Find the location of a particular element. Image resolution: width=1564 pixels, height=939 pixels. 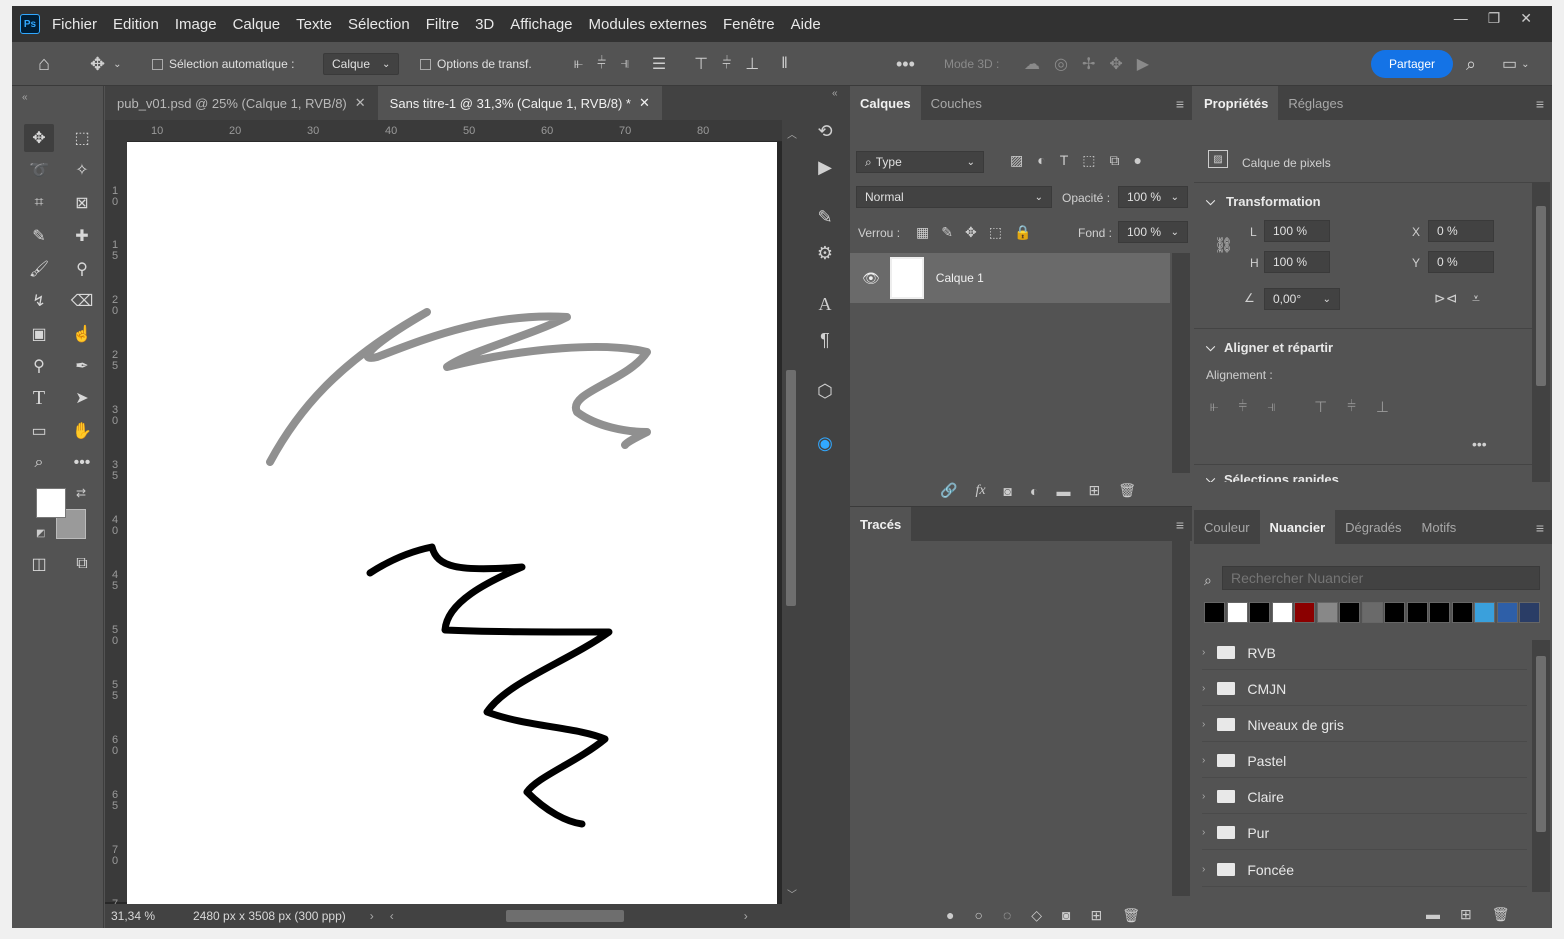

pan-3d-icon: ✢ is located at coordinates (1088, 64).